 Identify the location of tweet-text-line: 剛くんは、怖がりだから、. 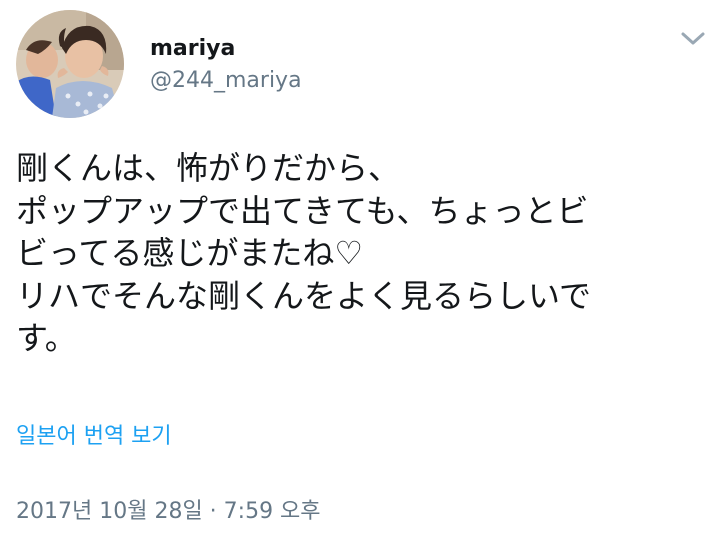
(208, 168).